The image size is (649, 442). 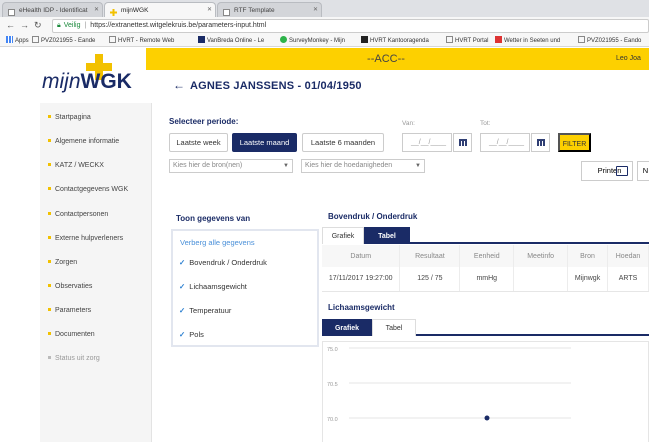 What do you see at coordinates (541, 279) in the screenshot?
I see `table-cell` at bounding box center [541, 279].